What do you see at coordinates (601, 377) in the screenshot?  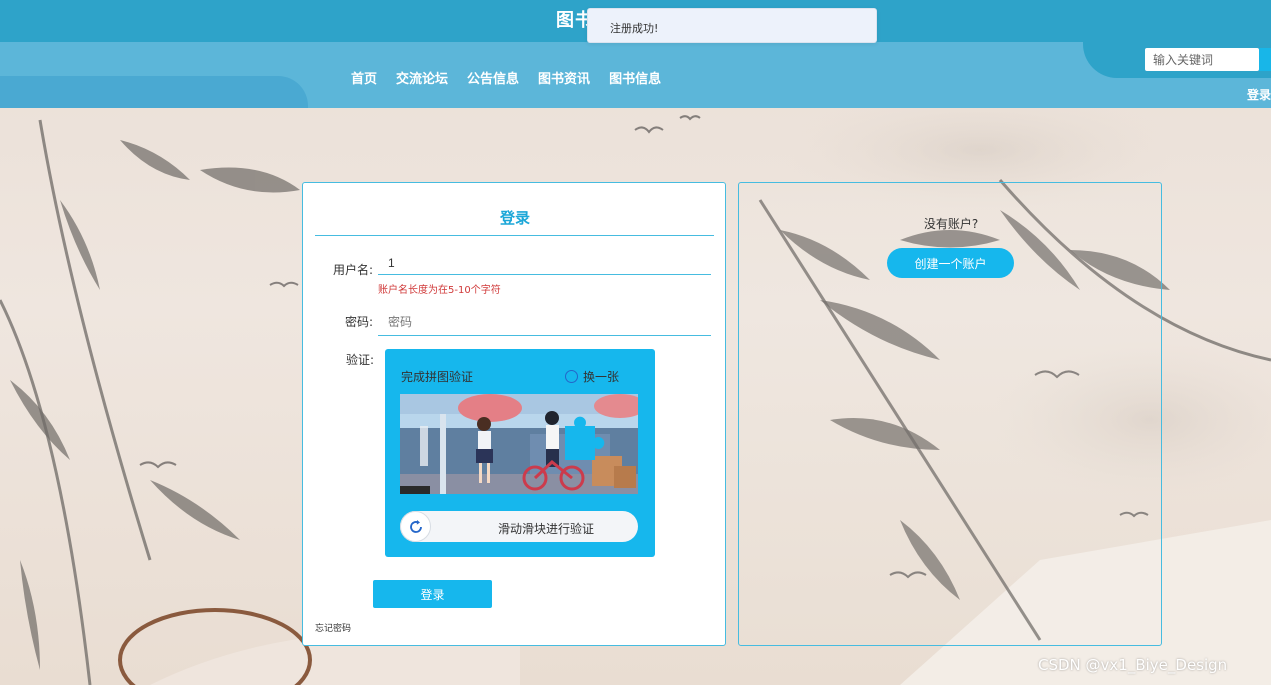 I see `captcha-refresh-label: 换一张` at bounding box center [601, 377].